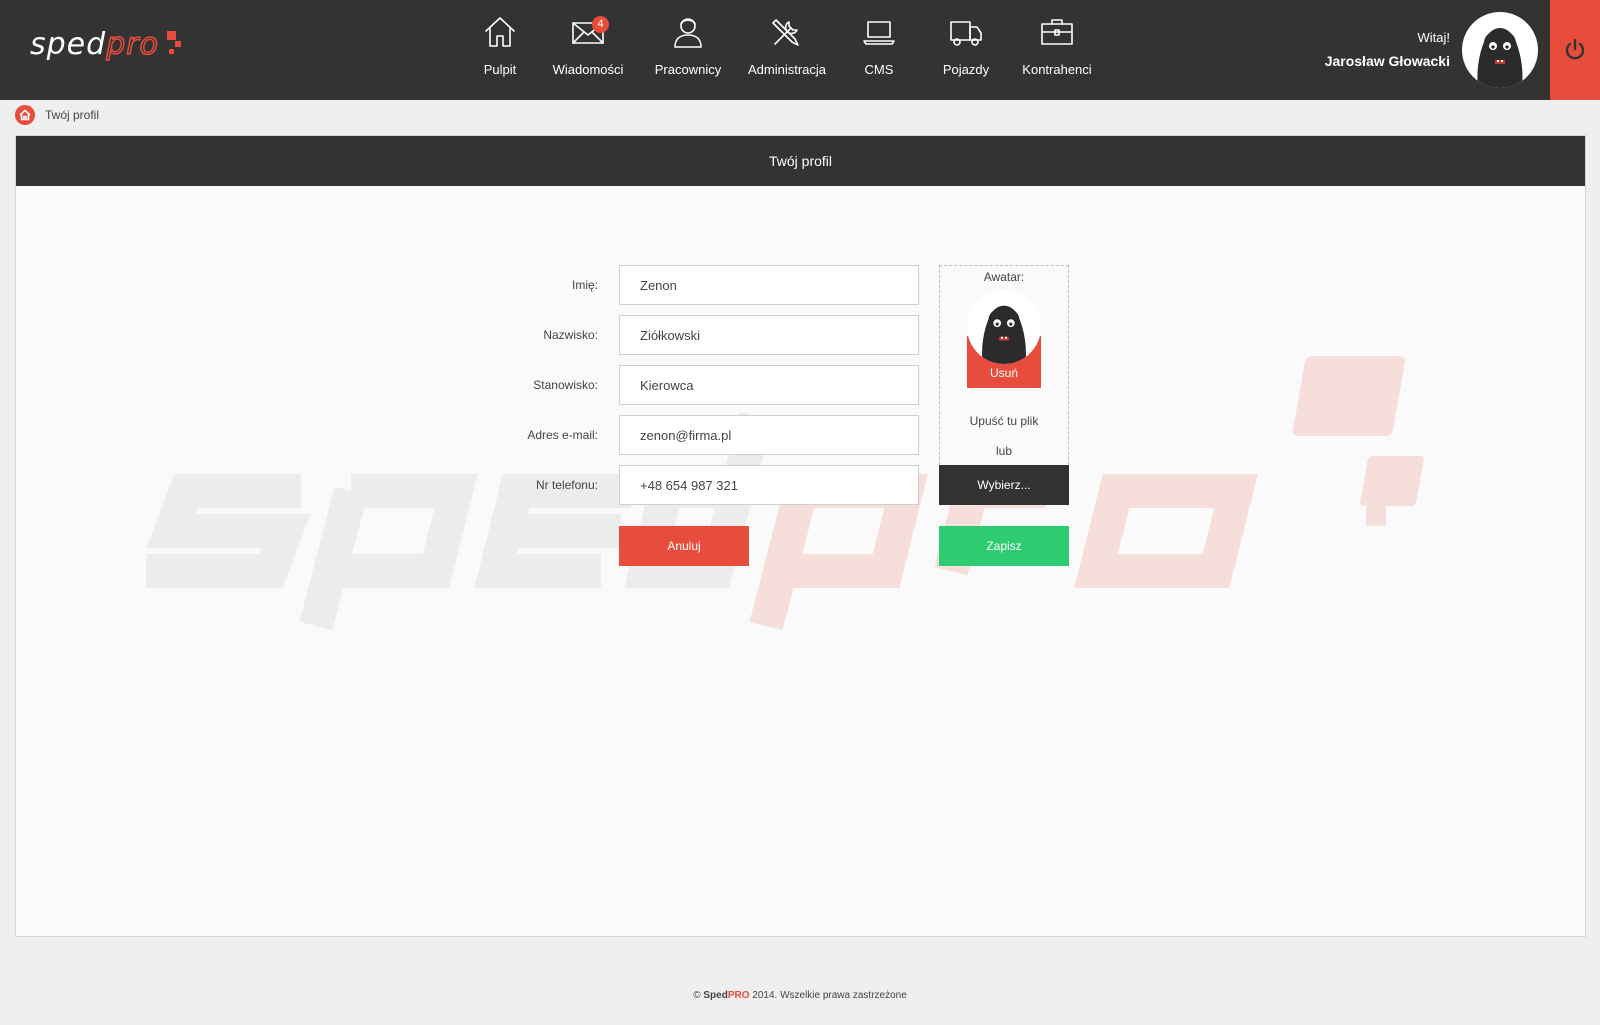  What do you see at coordinates (1387, 61) in the screenshot?
I see `user-name: Jarosław Głowacki` at bounding box center [1387, 61].